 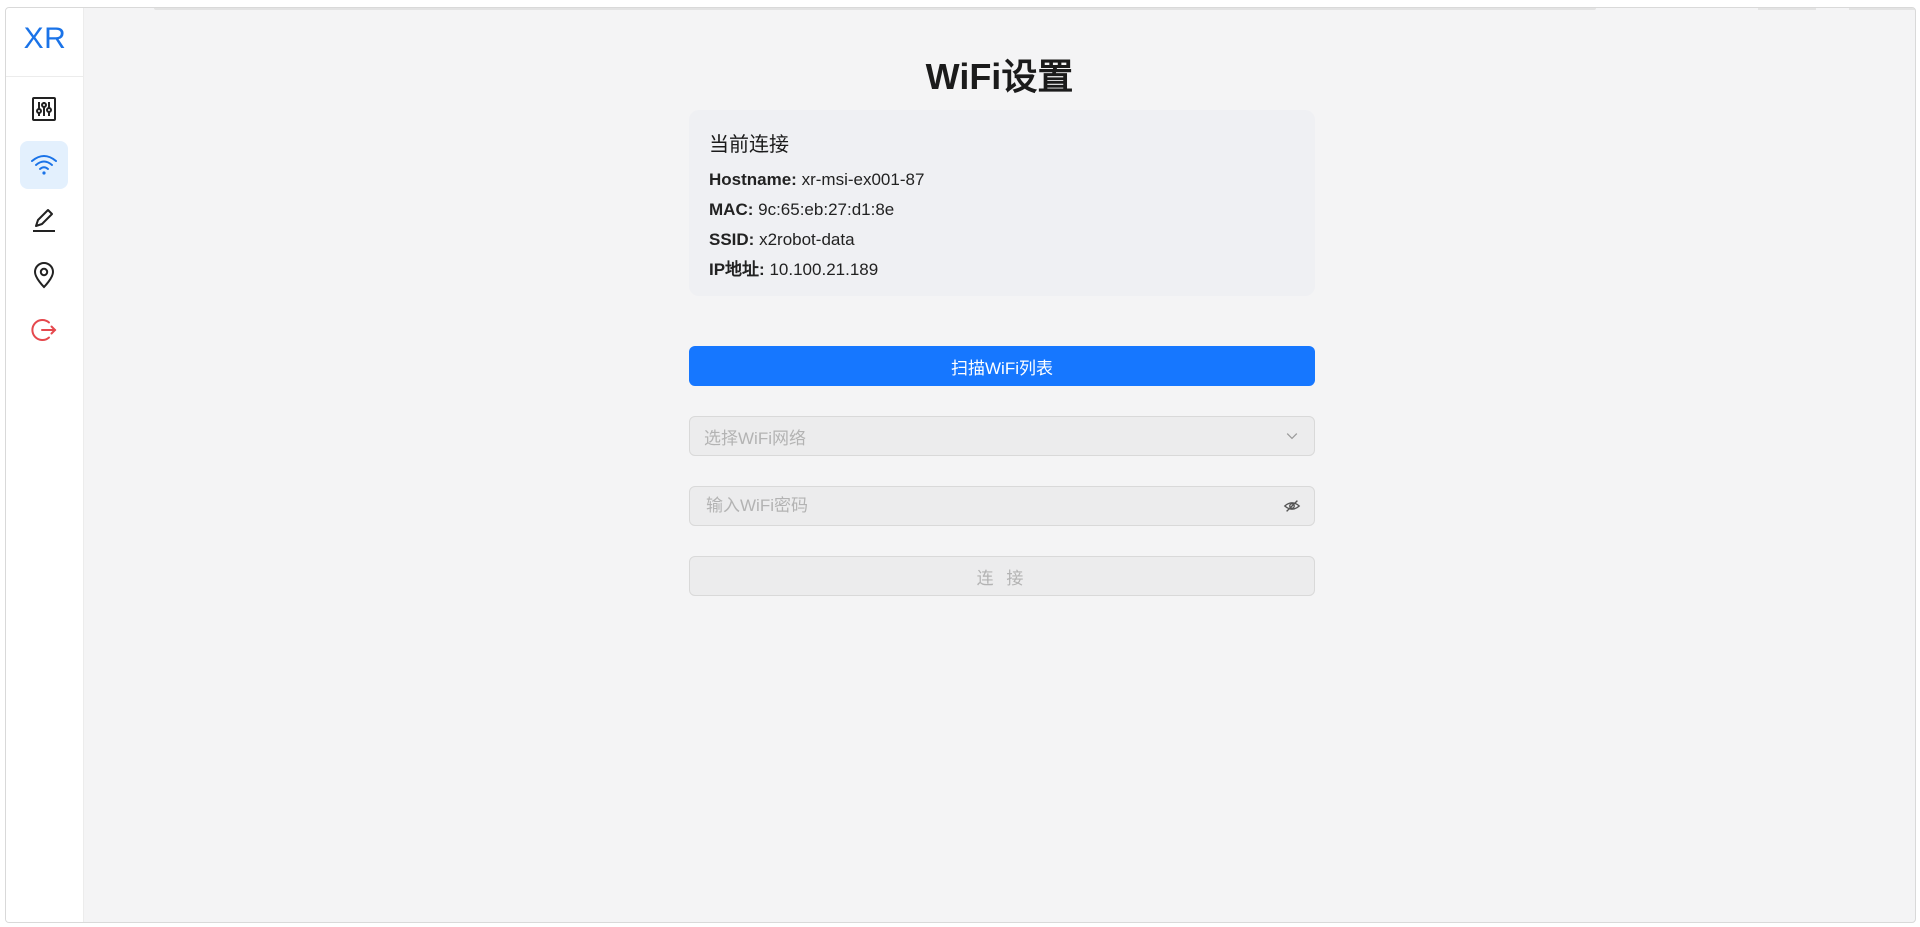 I want to click on wifi-icon, so click(x=44, y=165).